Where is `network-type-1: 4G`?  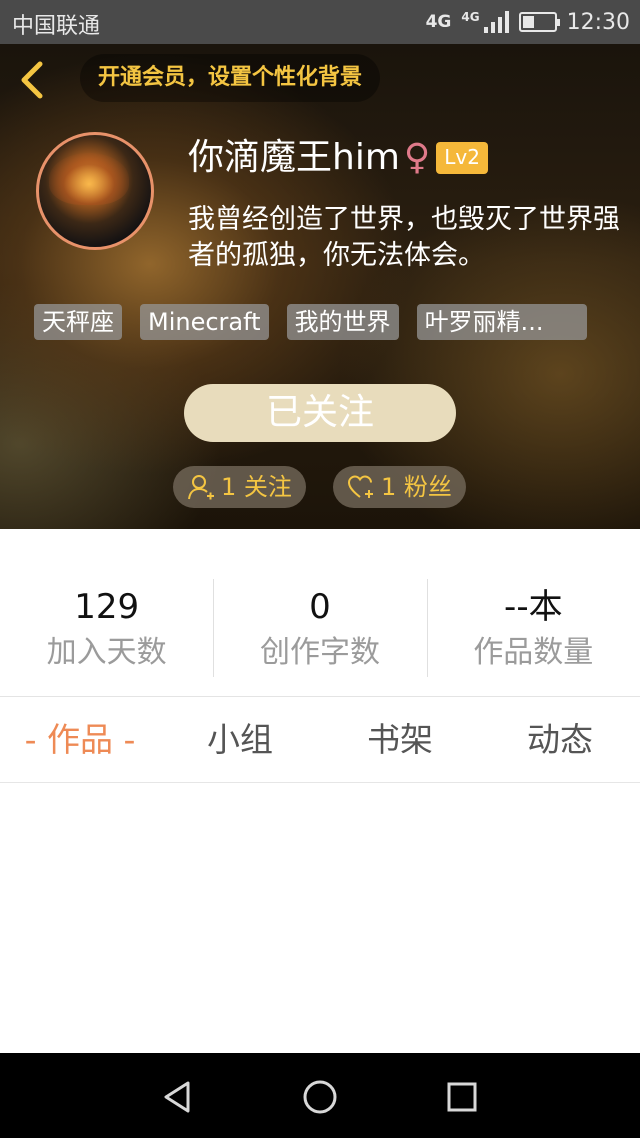
network-type-1: 4G is located at coordinates (438, 21).